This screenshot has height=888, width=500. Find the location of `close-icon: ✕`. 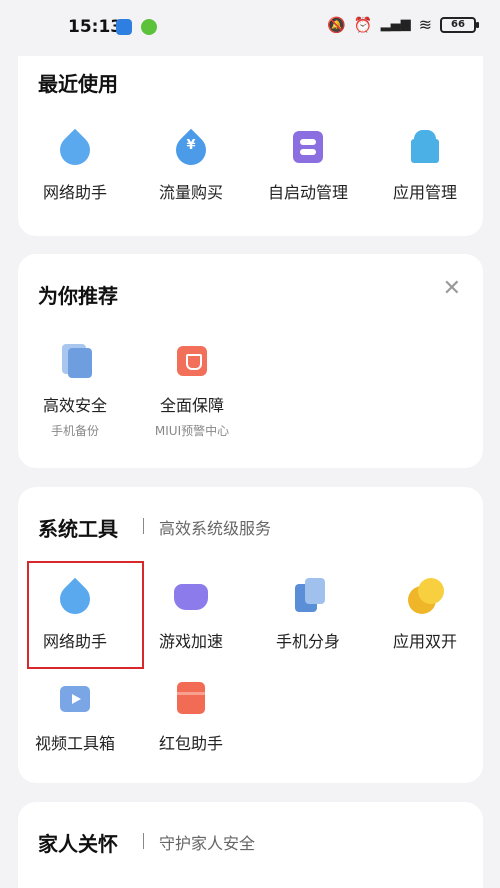

close-icon: ✕ is located at coordinates (452, 288).